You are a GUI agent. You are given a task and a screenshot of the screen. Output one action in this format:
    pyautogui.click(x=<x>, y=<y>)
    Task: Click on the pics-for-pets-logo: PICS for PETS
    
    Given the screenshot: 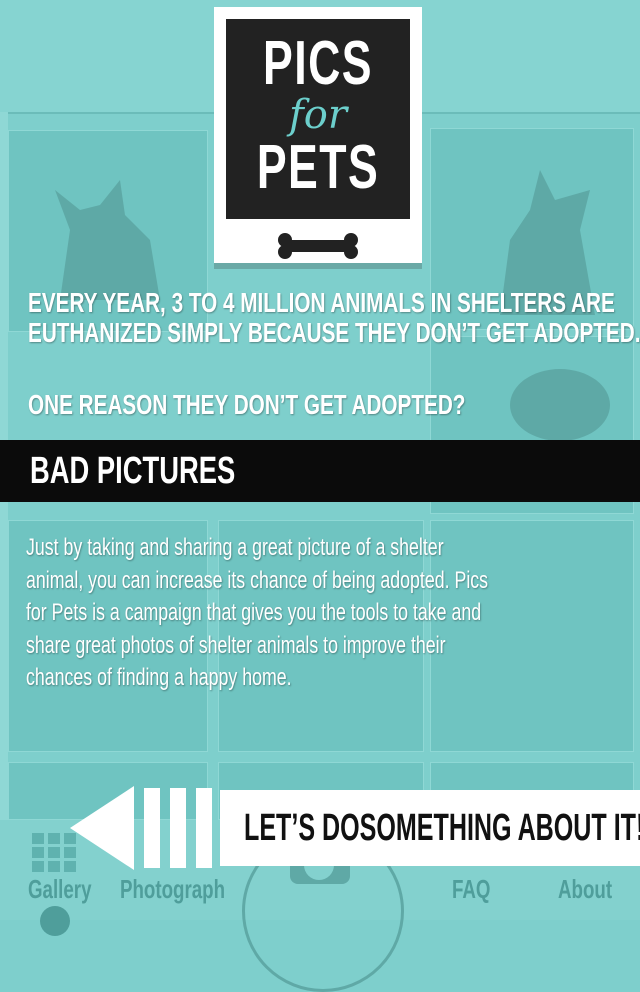 What is the action you would take?
    pyautogui.click(x=318, y=135)
    